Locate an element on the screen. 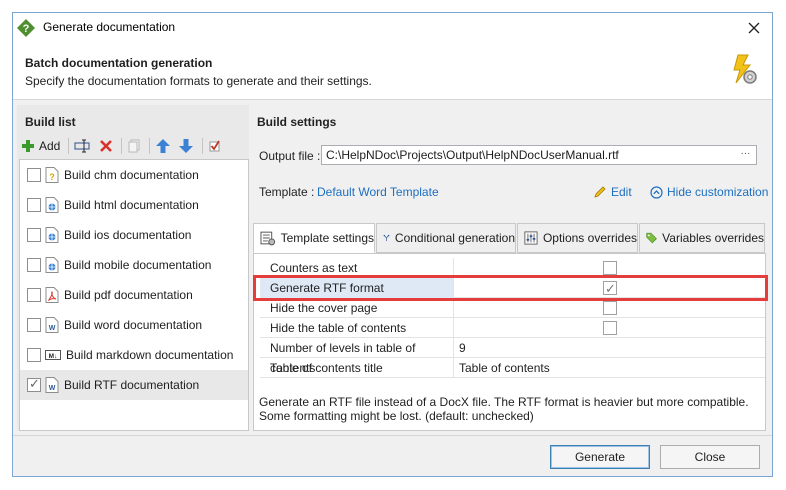 This screenshot has height=490, width=786. tab-label: Variables overrides is located at coordinates (713, 238).